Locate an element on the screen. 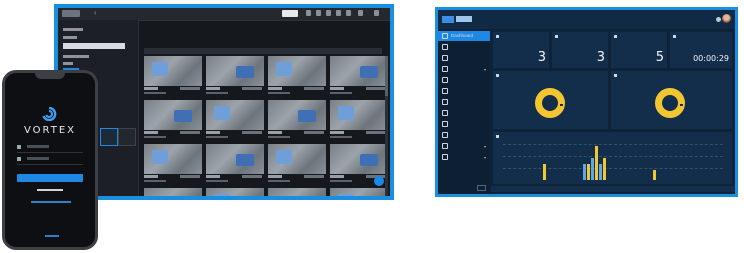 This screenshot has height=253, width=744. nav-item-dashboard: Dashboard is located at coordinates (464, 36).